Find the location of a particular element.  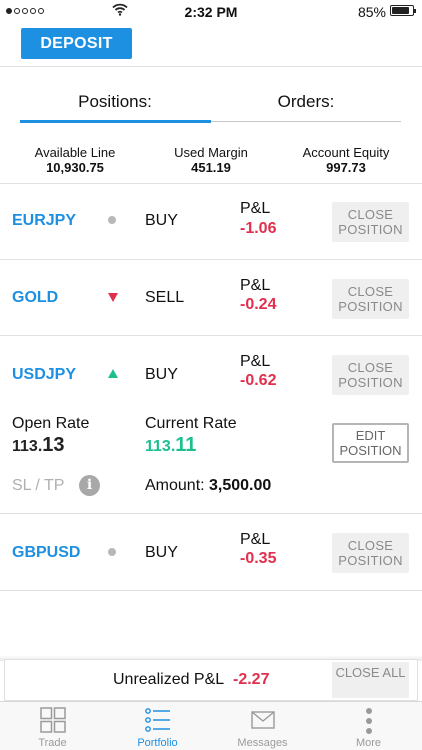

up-arrow-icon is located at coordinates (113, 373).